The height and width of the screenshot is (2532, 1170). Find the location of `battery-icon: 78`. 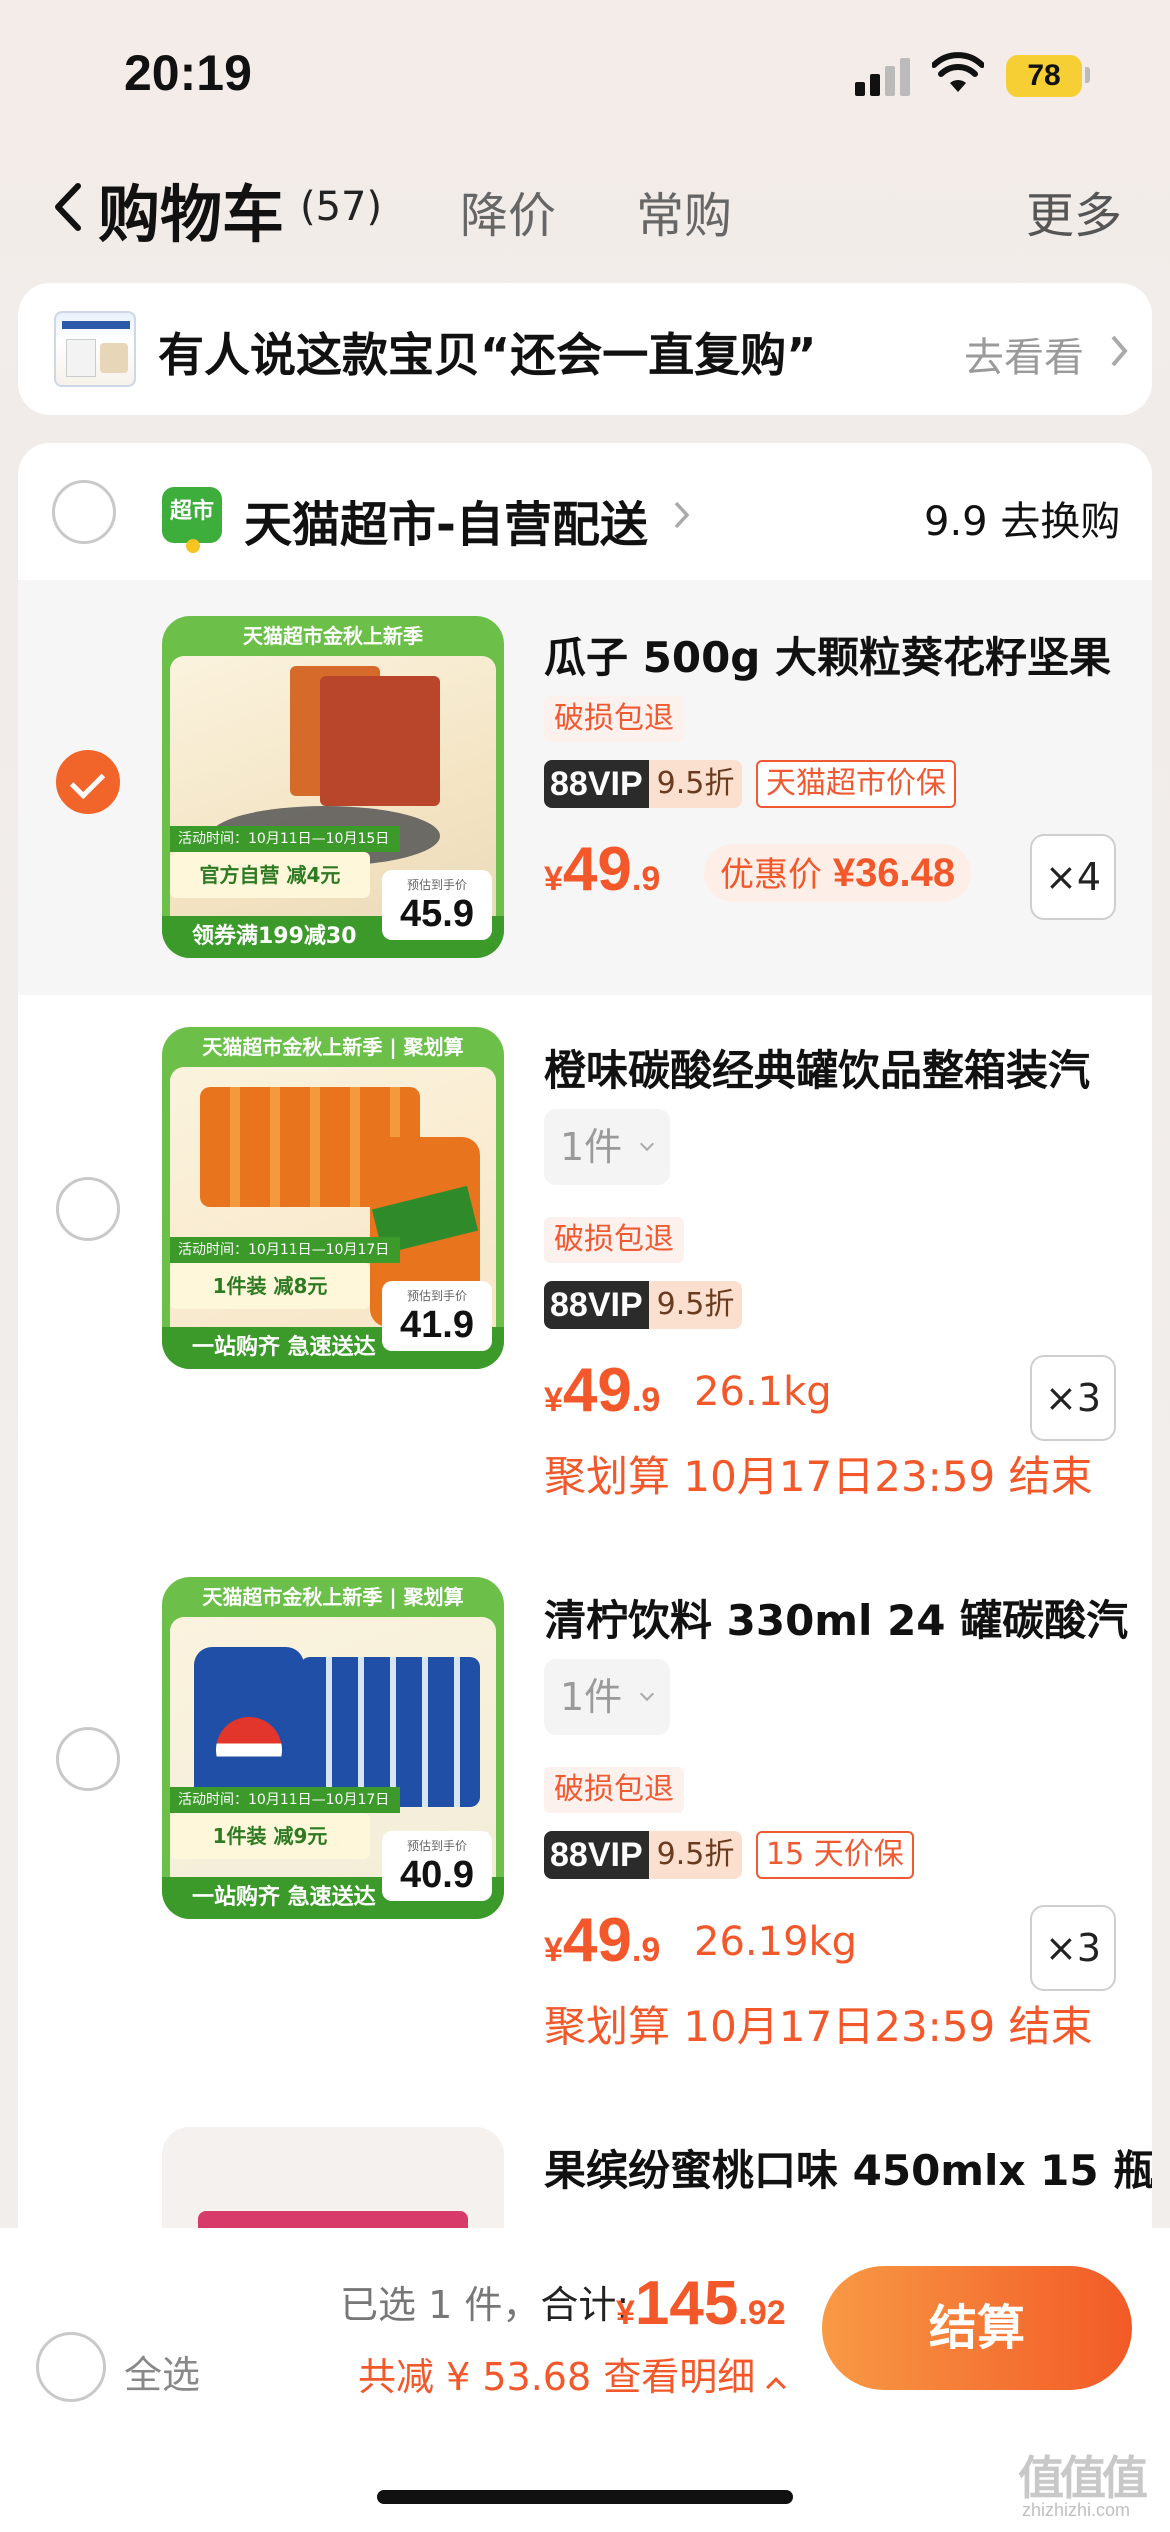

battery-icon: 78 is located at coordinates (1044, 76).